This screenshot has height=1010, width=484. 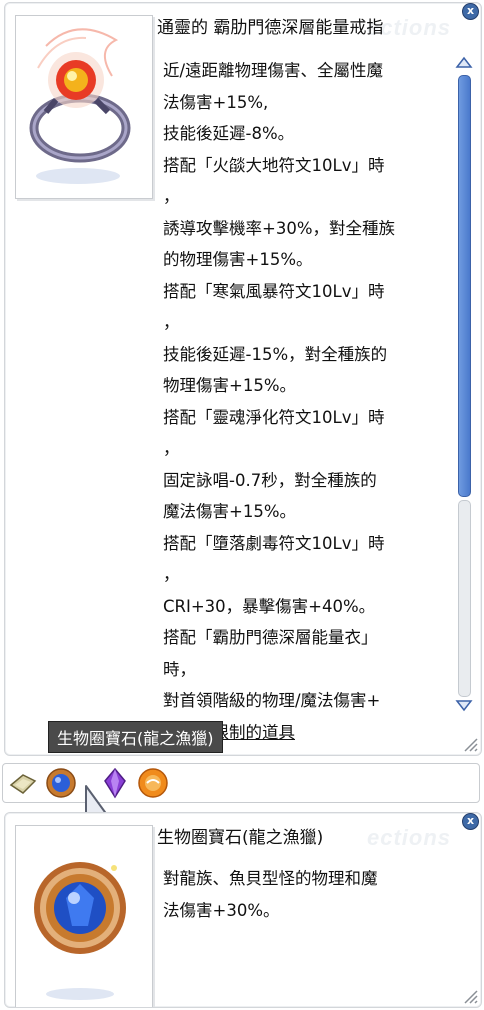 What do you see at coordinates (80, 106) in the screenshot?
I see `ring-item-icon` at bounding box center [80, 106].